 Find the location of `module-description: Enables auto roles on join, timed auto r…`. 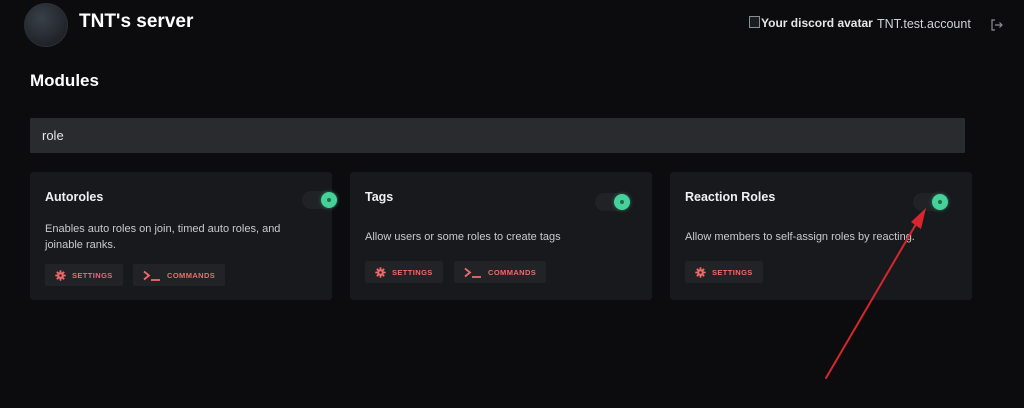

module-description: Enables auto roles on join, timed auto r… is located at coordinates (163, 237).